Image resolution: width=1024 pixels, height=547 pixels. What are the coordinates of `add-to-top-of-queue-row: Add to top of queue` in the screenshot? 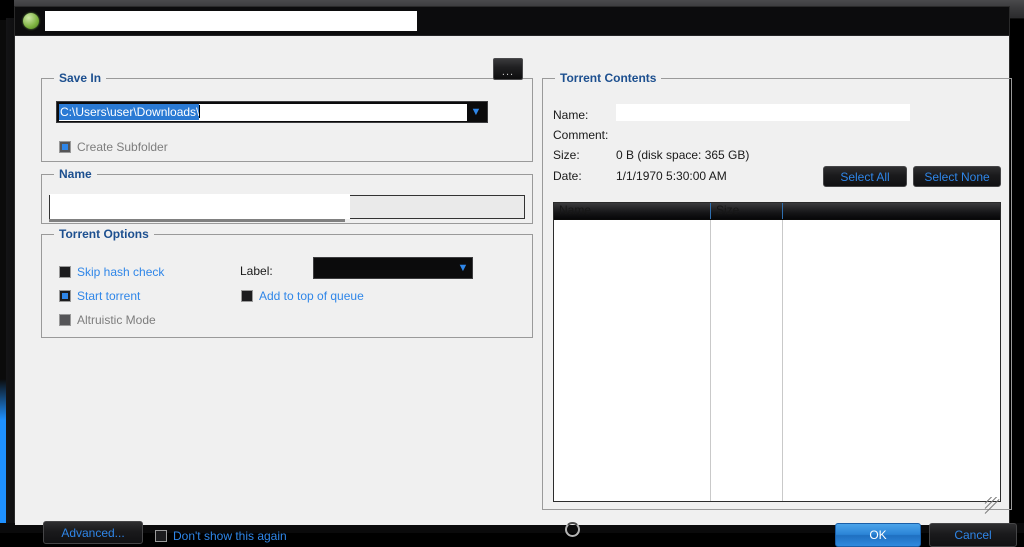 It's located at (302, 296).